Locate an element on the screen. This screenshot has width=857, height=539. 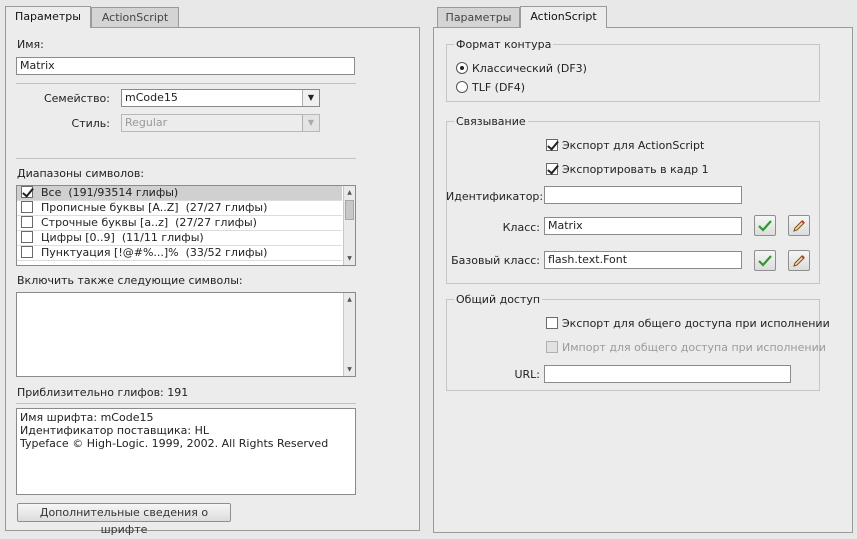
list-item: Цифры [0..9] (11/11 глифы) is located at coordinates (179, 238).